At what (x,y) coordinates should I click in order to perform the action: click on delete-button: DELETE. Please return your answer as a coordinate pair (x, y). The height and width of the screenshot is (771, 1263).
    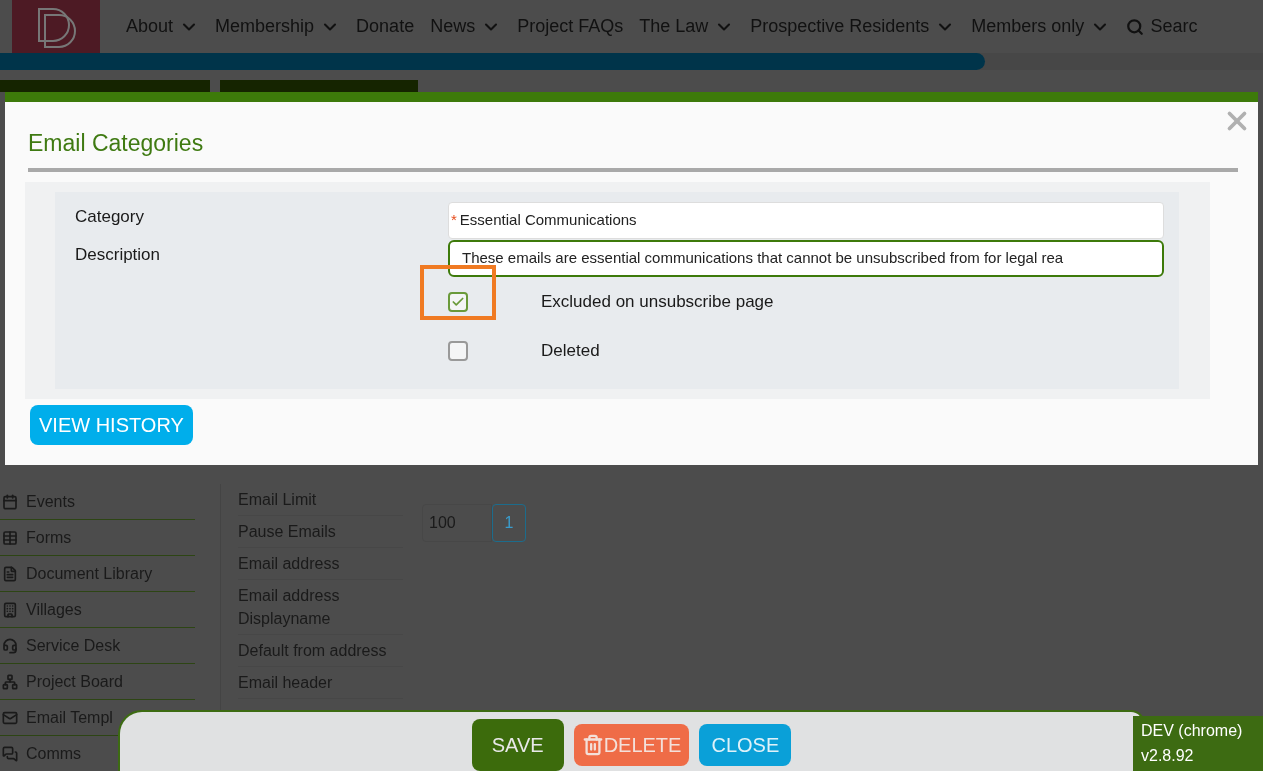
    Looking at the image, I should click on (631, 744).